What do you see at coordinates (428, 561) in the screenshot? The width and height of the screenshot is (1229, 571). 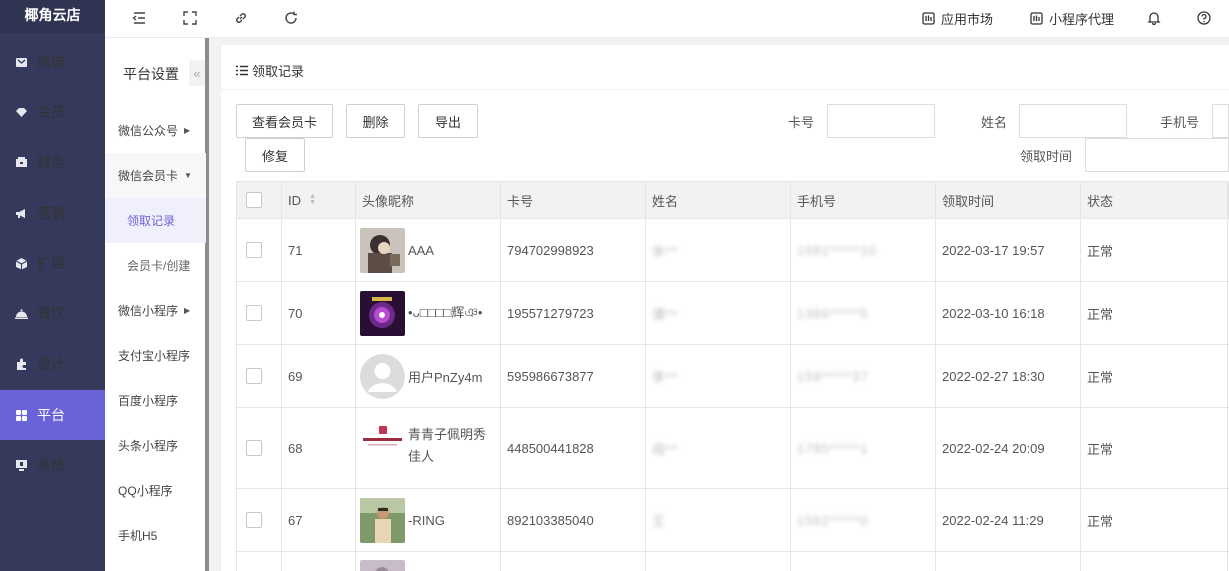 I see `cell-avatar-nick` at bounding box center [428, 561].